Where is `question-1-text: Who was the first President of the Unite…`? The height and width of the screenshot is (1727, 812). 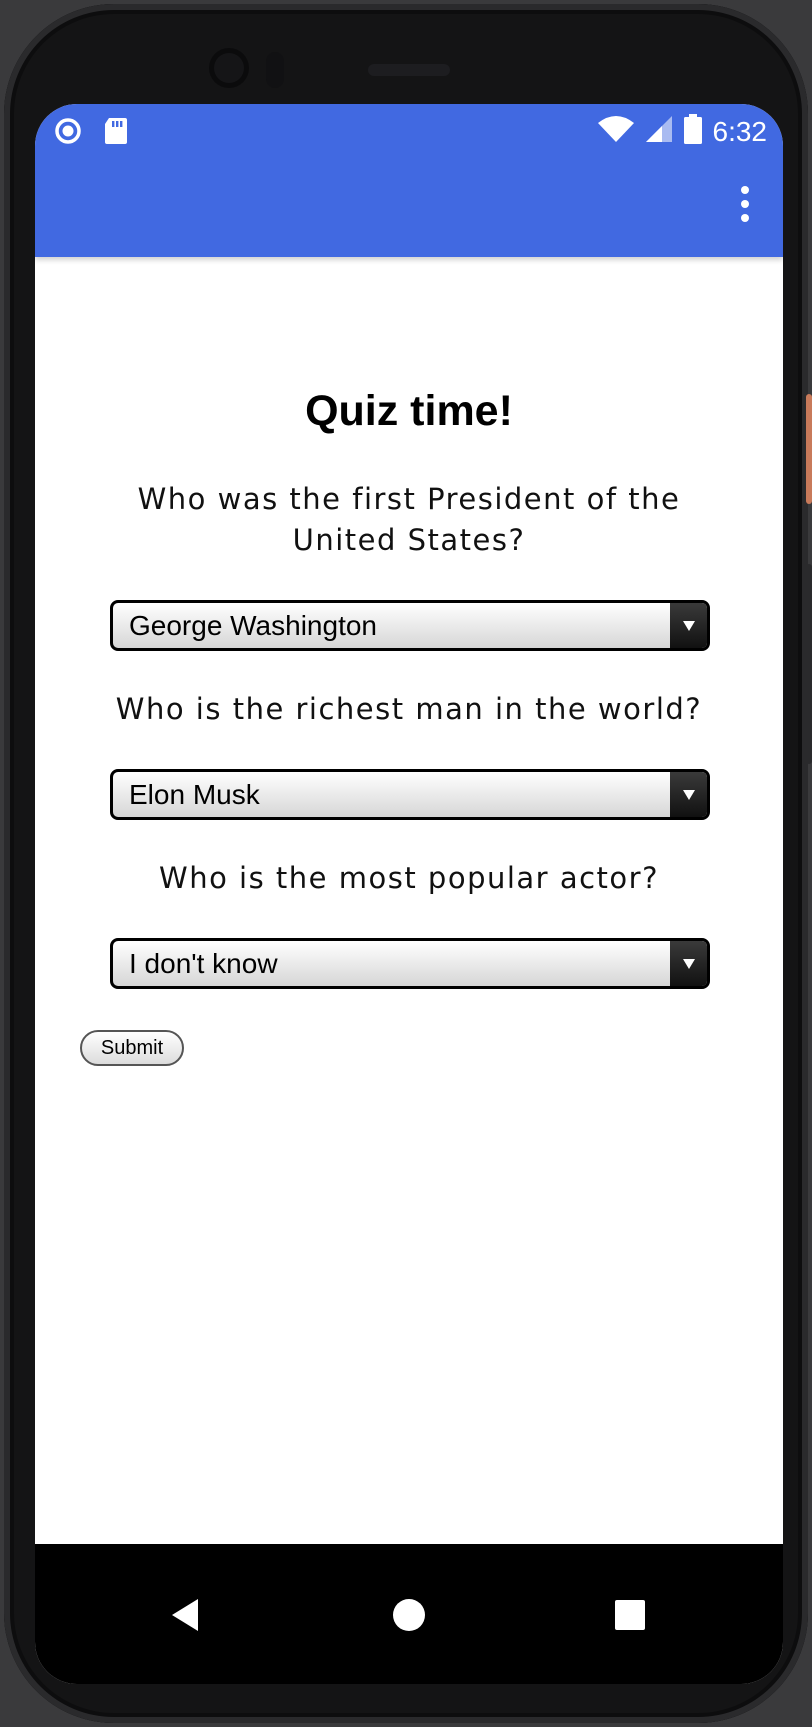 question-1-text: Who was the first President of the Unite… is located at coordinates (409, 519).